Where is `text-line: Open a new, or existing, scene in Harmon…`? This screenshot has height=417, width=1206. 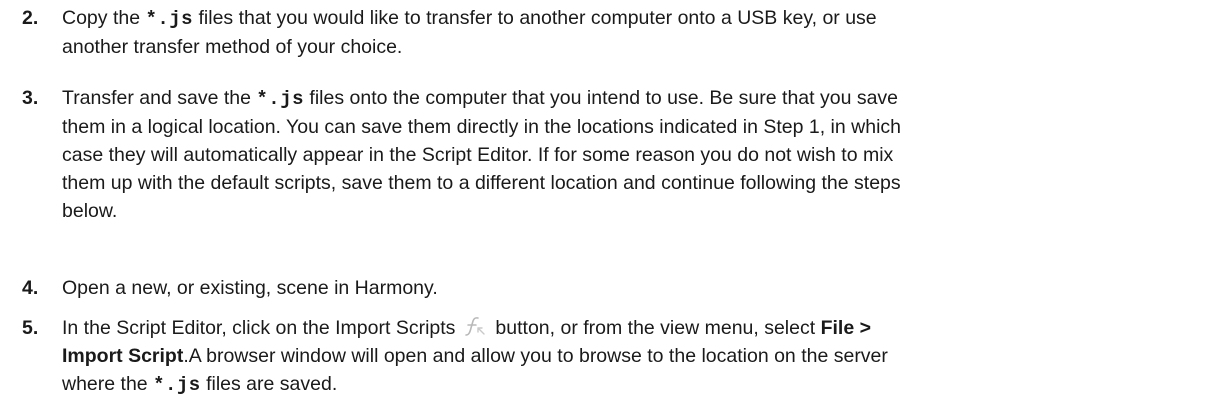
text-line: Open a new, or existing, scene in Harmon… is located at coordinates (250, 288).